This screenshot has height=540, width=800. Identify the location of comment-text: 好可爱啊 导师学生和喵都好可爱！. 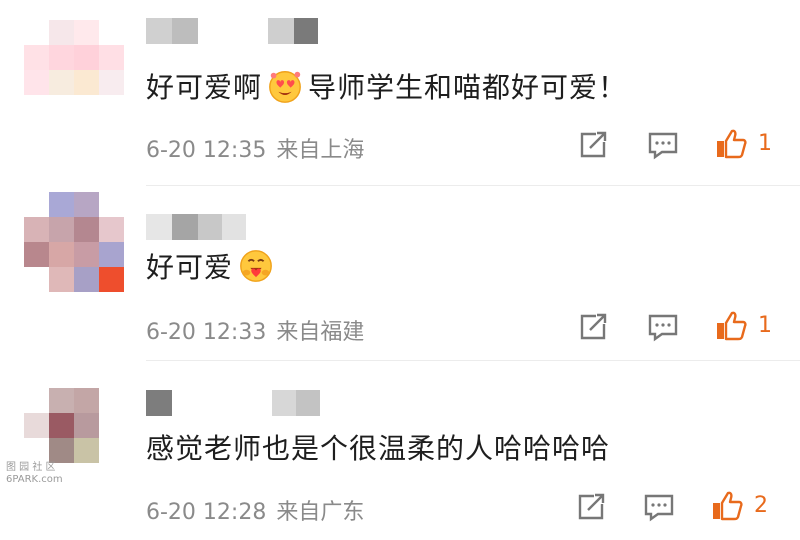
(386, 86).